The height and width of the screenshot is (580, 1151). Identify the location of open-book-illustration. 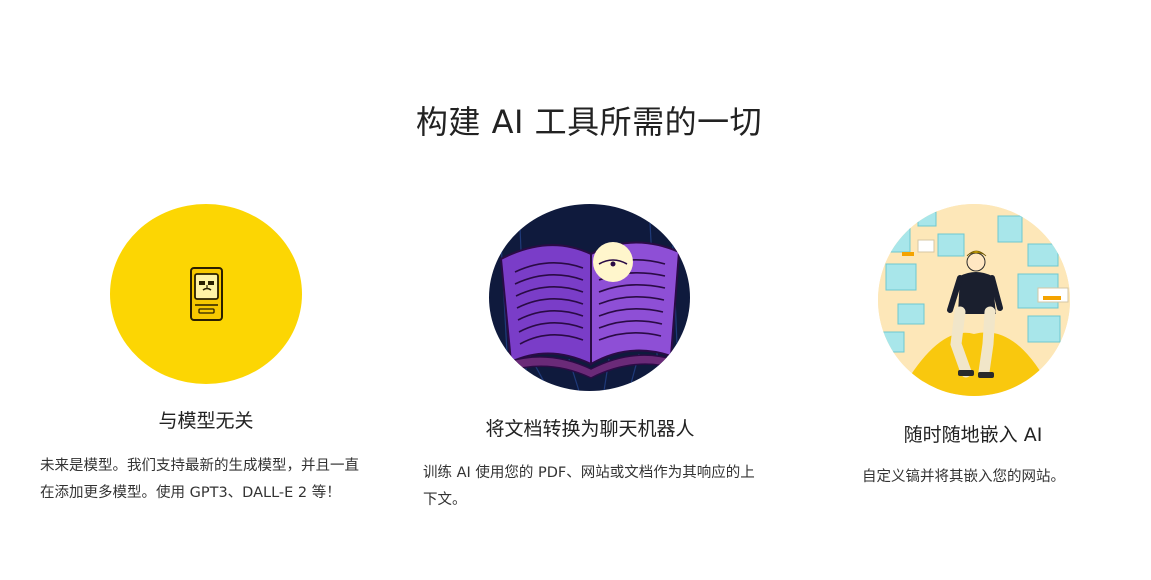
(589, 297).